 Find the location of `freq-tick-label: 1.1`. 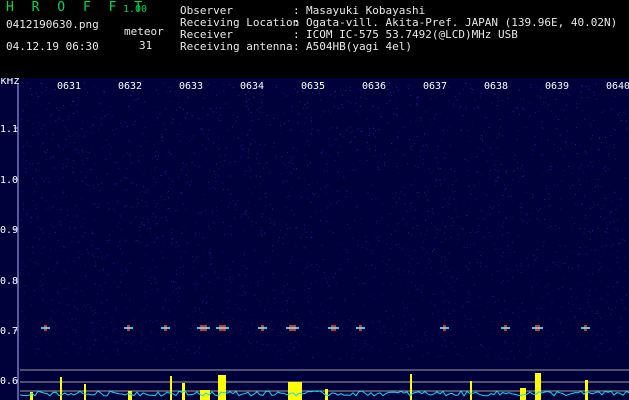

freq-tick-label: 1.1 is located at coordinates (9, 129).